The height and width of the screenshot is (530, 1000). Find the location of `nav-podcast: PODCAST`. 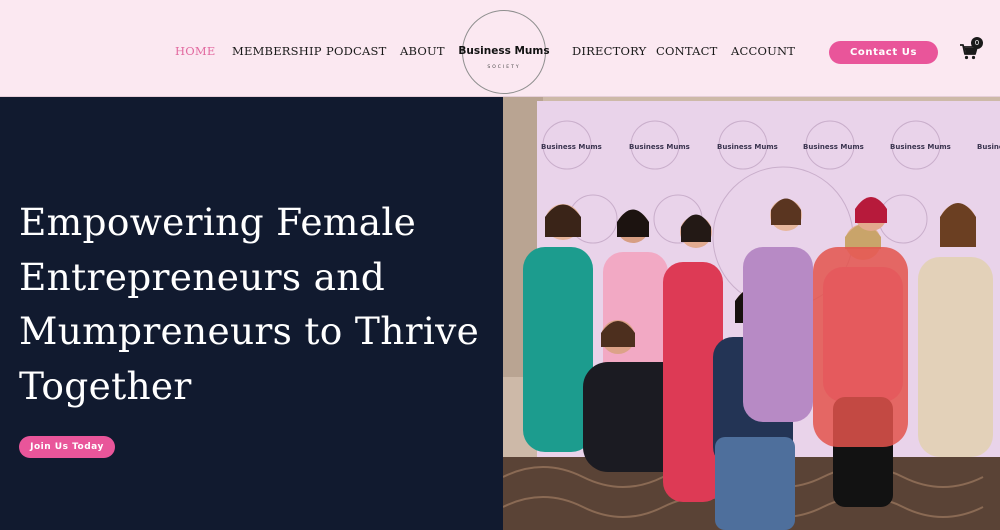

nav-podcast: PODCAST is located at coordinates (356, 51).